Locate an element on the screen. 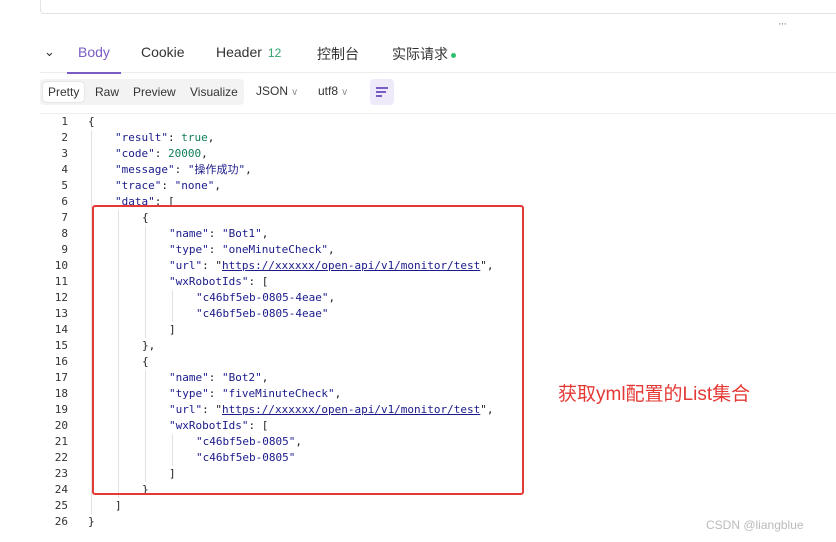 This screenshot has width=836, height=542. line-number: 23 is located at coordinates (61, 473).